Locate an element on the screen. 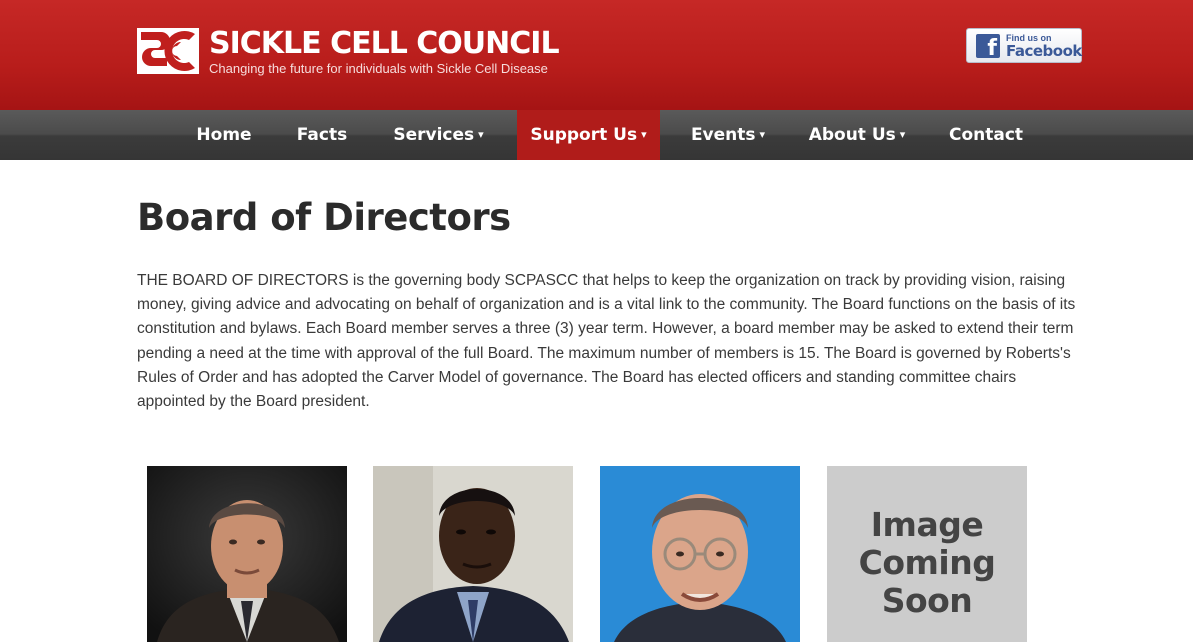  nav-item-services: Services ▾ is located at coordinates (438, 135).